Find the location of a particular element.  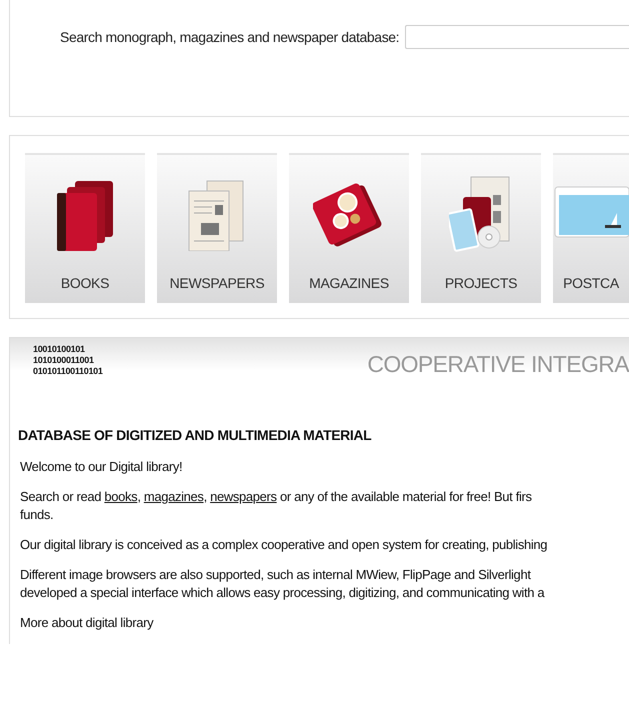

section-heading: DATABASE OF DIGITIZED AND MULTIMEDIA MATERIAL is located at coordinates (195, 435).